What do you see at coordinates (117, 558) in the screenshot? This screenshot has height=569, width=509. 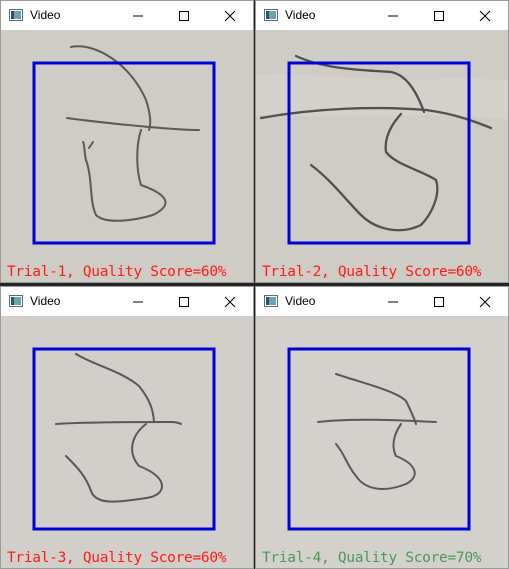 I see `quality-caption: Trial-3, Quality Score=60%` at bounding box center [117, 558].